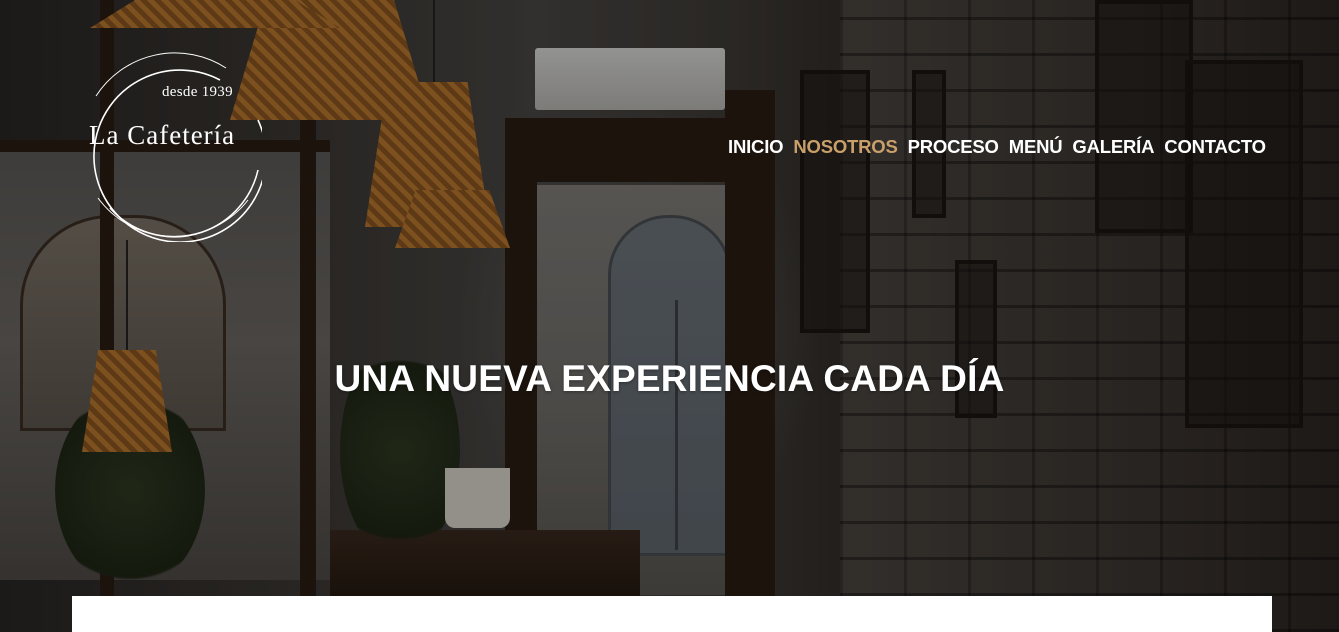 This screenshot has height=632, width=1339. What do you see at coordinates (1215, 147) in the screenshot?
I see `nav-item-contacto: CONTACTO` at bounding box center [1215, 147].